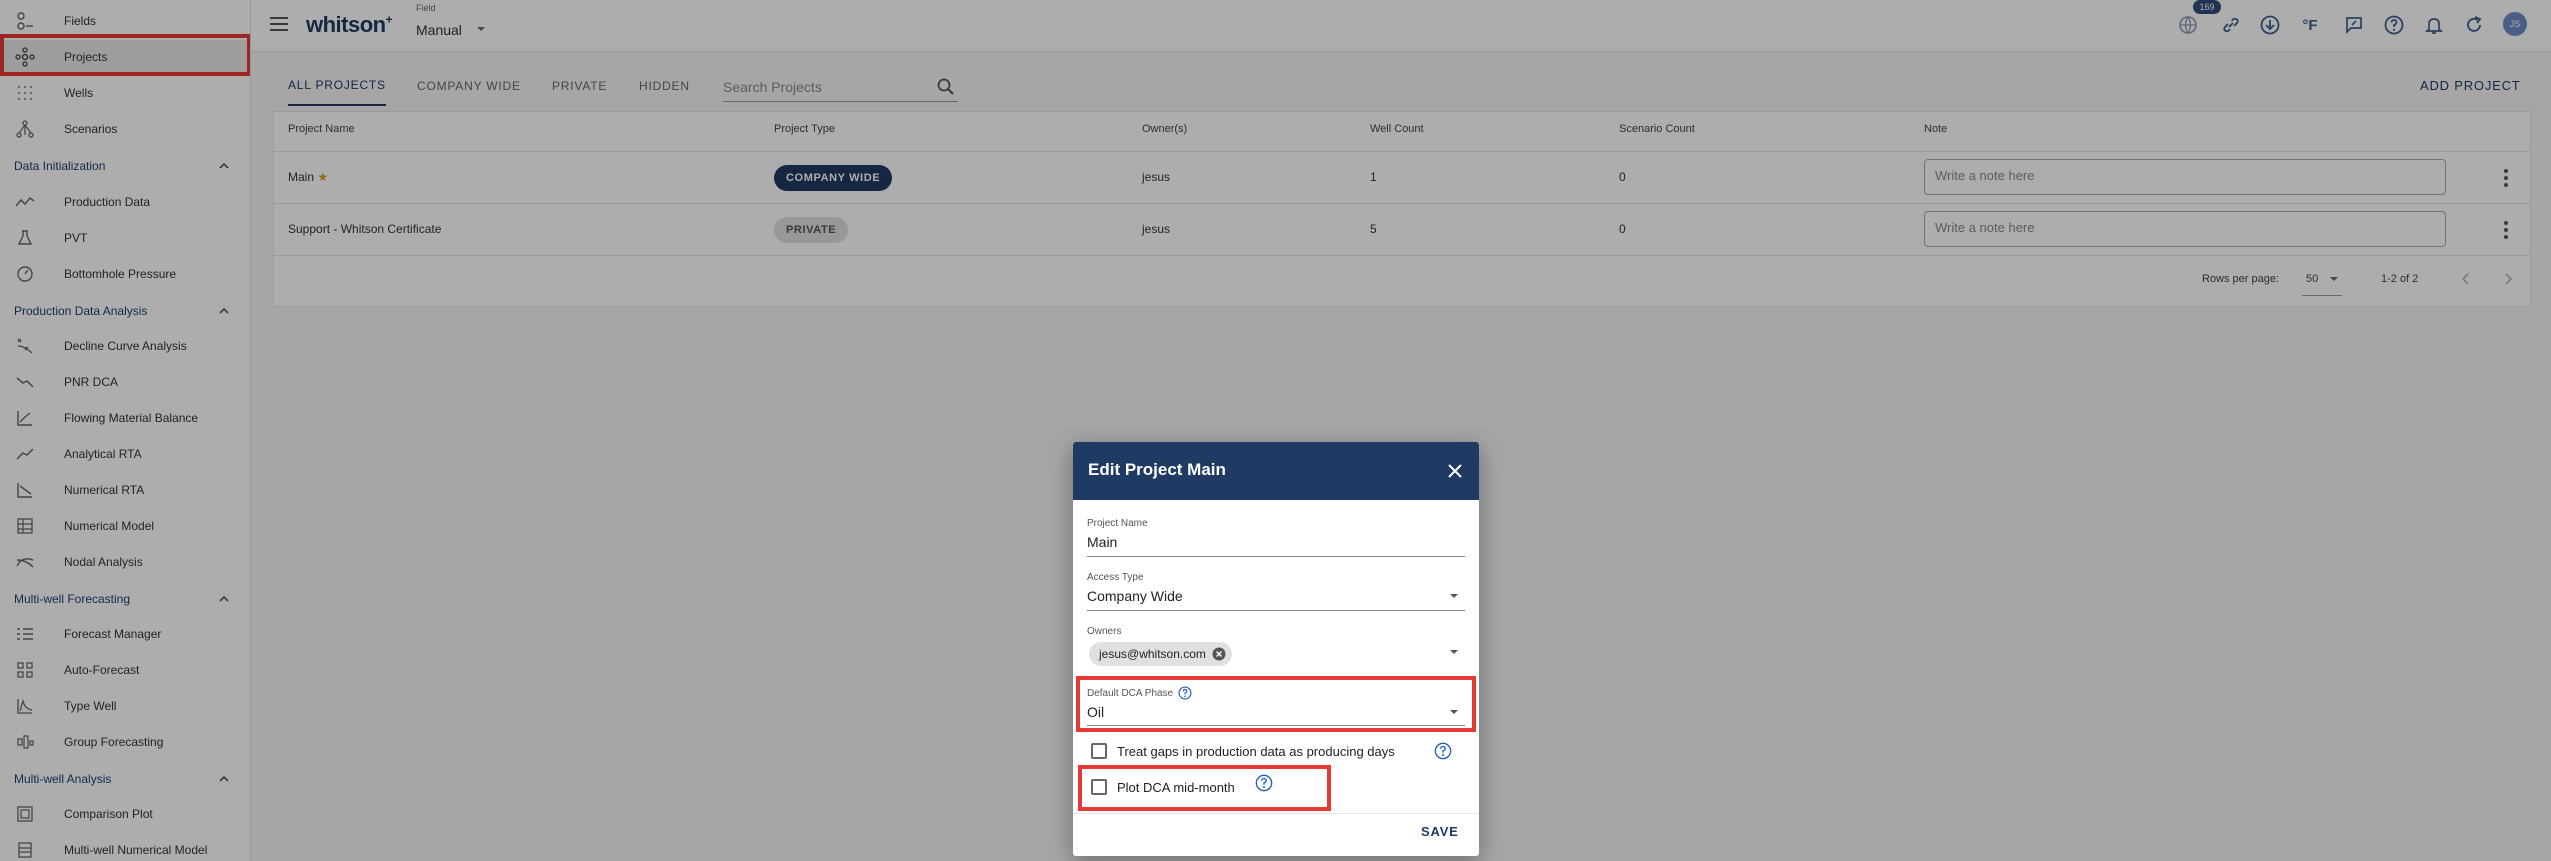 This screenshot has width=2551, height=861. Describe the element at coordinates (1117, 523) in the screenshot. I see `project-name-label: Project Name` at that location.